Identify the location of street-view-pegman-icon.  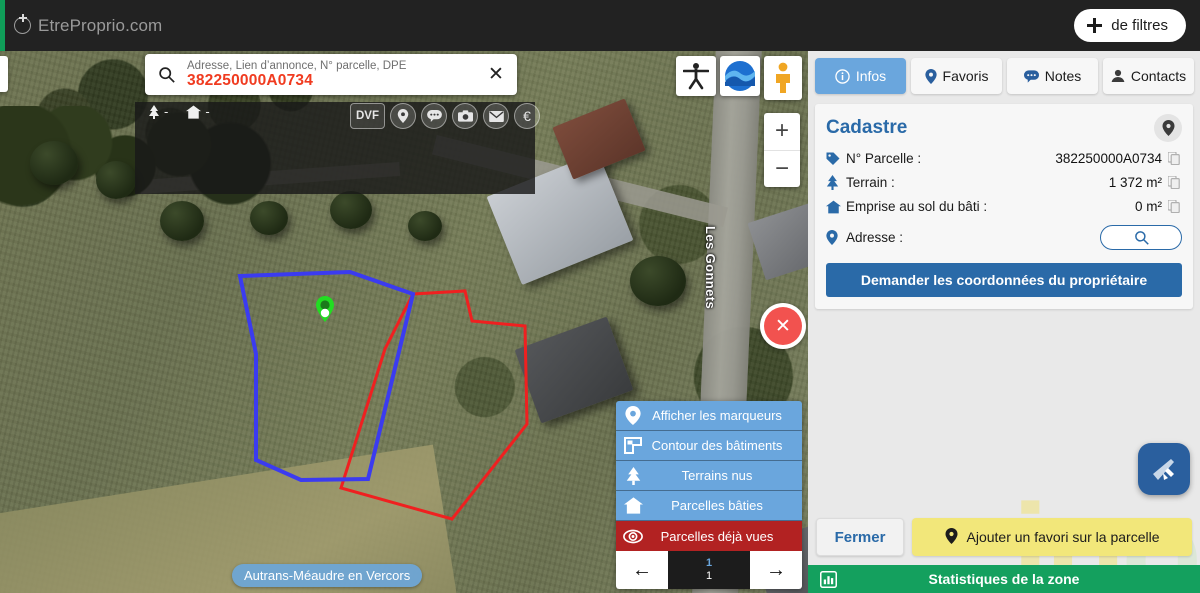
(783, 78).